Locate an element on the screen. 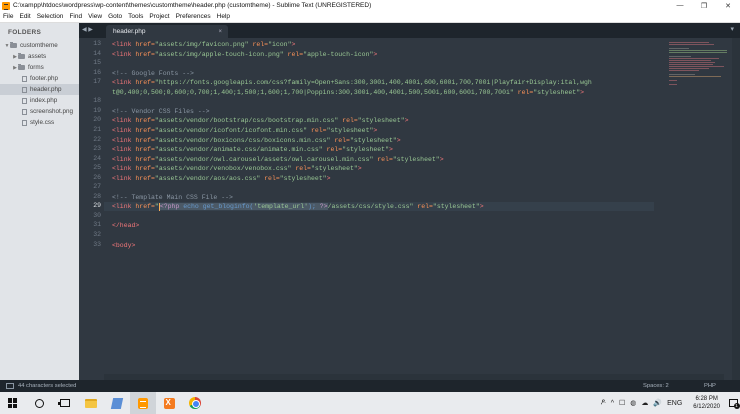 This screenshot has width=740, height=414. sidebar-item-style-css: style.css is located at coordinates (39, 122).